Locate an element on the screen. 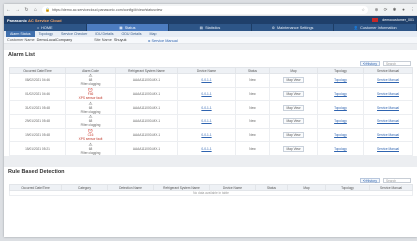 This screenshot has height=241, width=417. tab-statistics: ▤ Statistics is located at coordinates (210, 27).